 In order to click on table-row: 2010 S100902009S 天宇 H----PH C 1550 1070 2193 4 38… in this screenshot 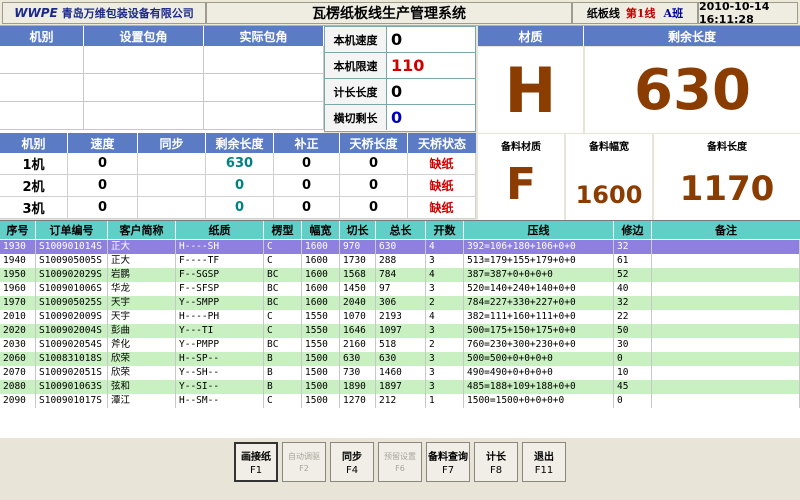, I will do `click(400, 317)`.